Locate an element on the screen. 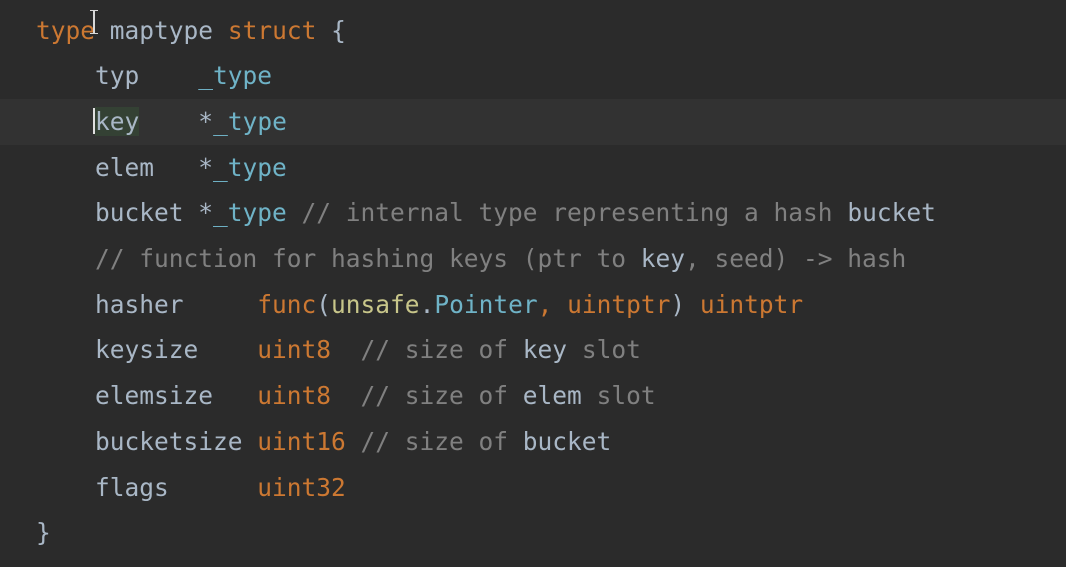 The width and height of the screenshot is (1066, 567). code-token: func is located at coordinates (287, 304).